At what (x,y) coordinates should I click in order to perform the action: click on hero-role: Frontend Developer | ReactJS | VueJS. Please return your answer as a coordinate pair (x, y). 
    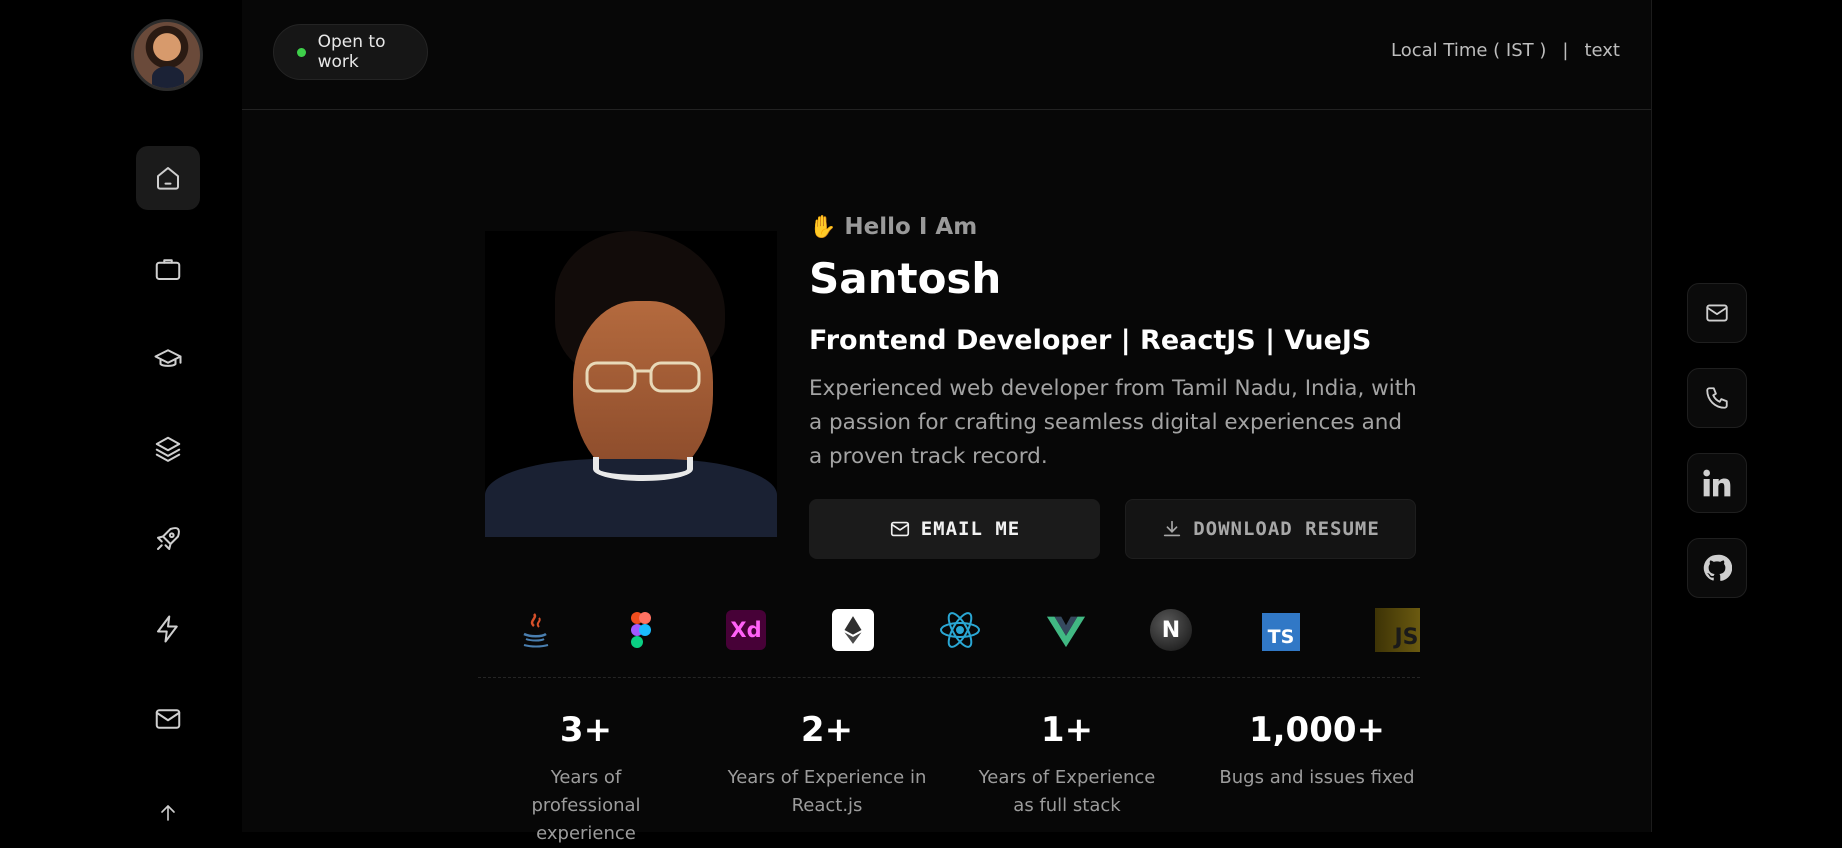
    Looking at the image, I should click on (1090, 340).